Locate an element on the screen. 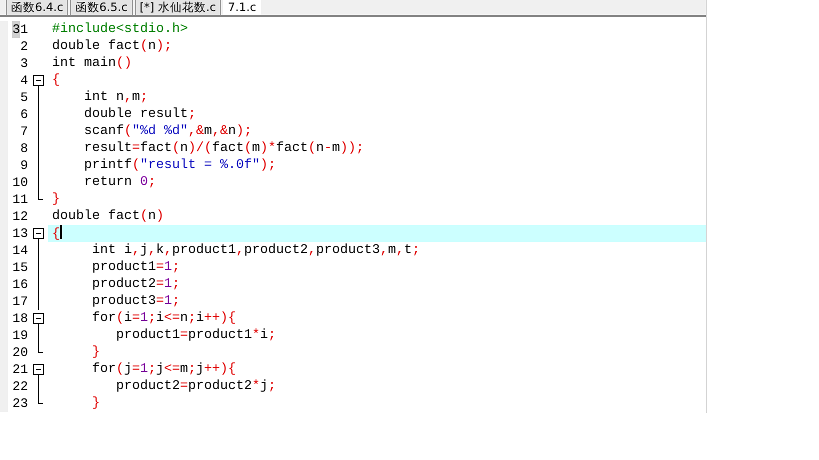 Image resolution: width=819 pixels, height=460 pixels. line-number: 22 is located at coordinates (20, 386).